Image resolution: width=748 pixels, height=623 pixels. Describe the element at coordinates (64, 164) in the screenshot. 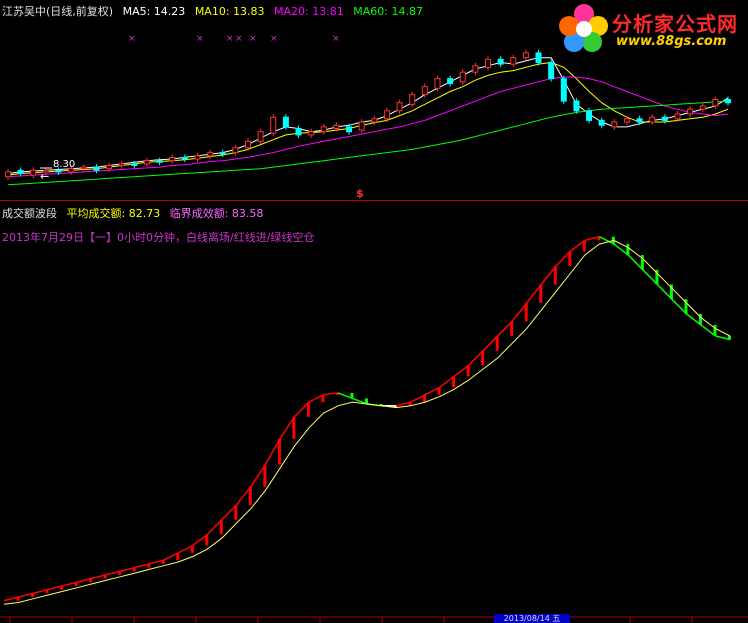

I see `price-low-label: 8.30` at that location.